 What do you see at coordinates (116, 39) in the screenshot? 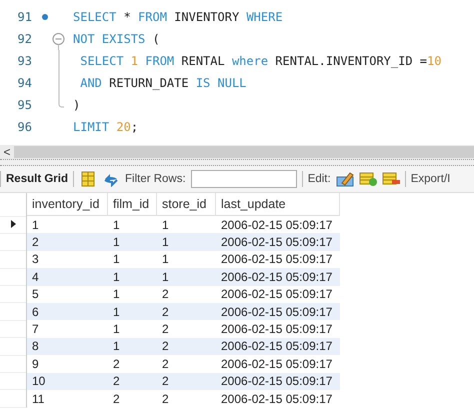
I see `code-line: NOT EXISTS (` at bounding box center [116, 39].